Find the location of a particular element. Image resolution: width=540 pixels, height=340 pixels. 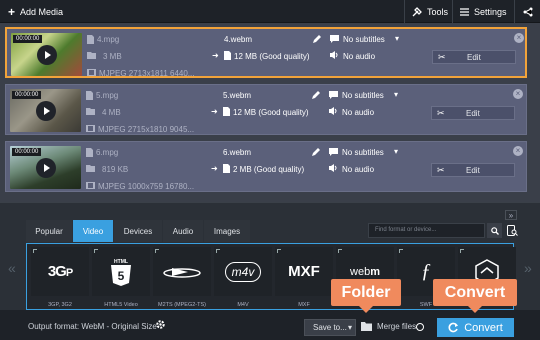

convert-label: Convert is located at coordinates (483, 327).